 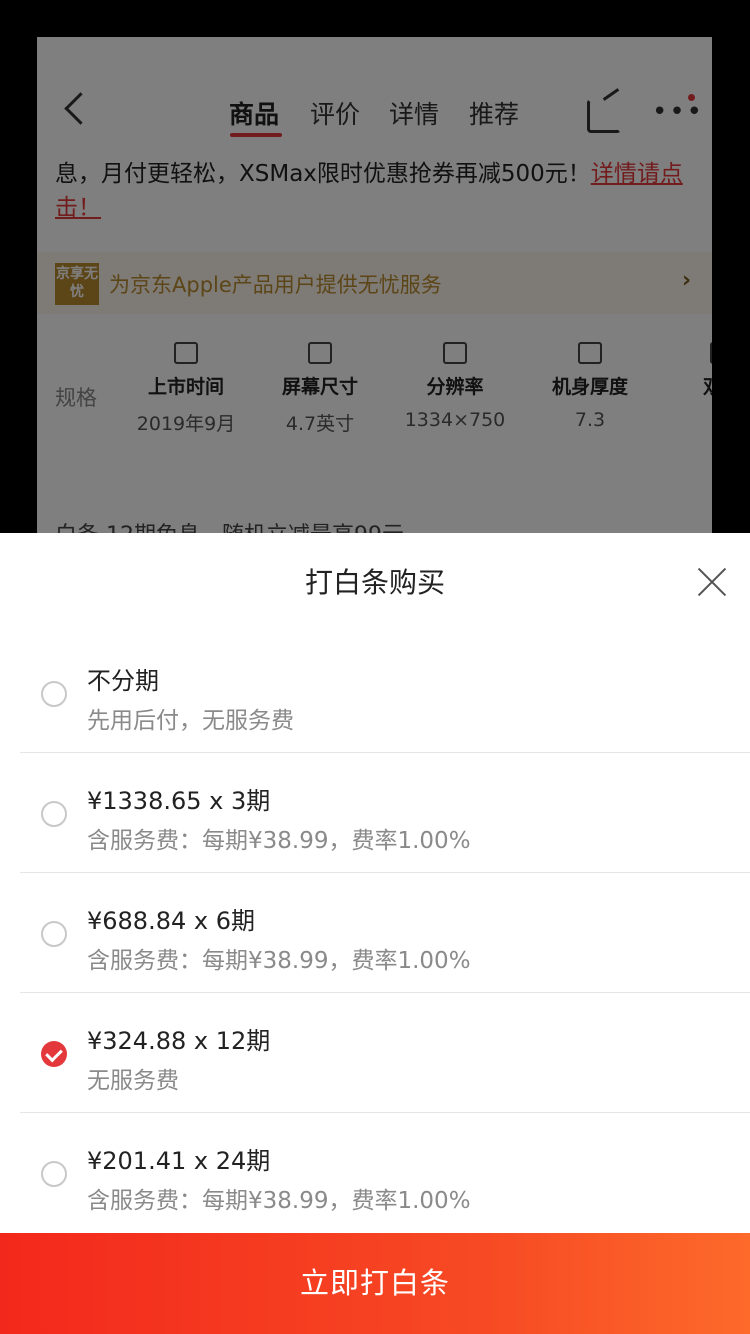 What do you see at coordinates (385, 693) in the screenshot?
I see `installment-option: 不分期 先用后付，无服务费` at bounding box center [385, 693].